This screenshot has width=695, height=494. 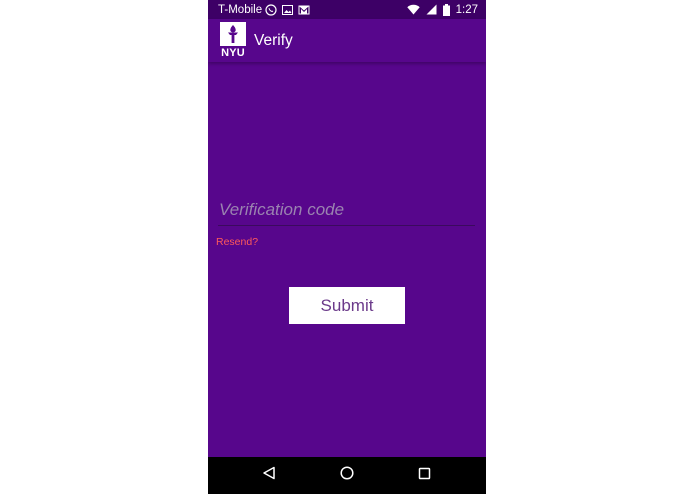 I want to click on home-icon, so click(x=347, y=475).